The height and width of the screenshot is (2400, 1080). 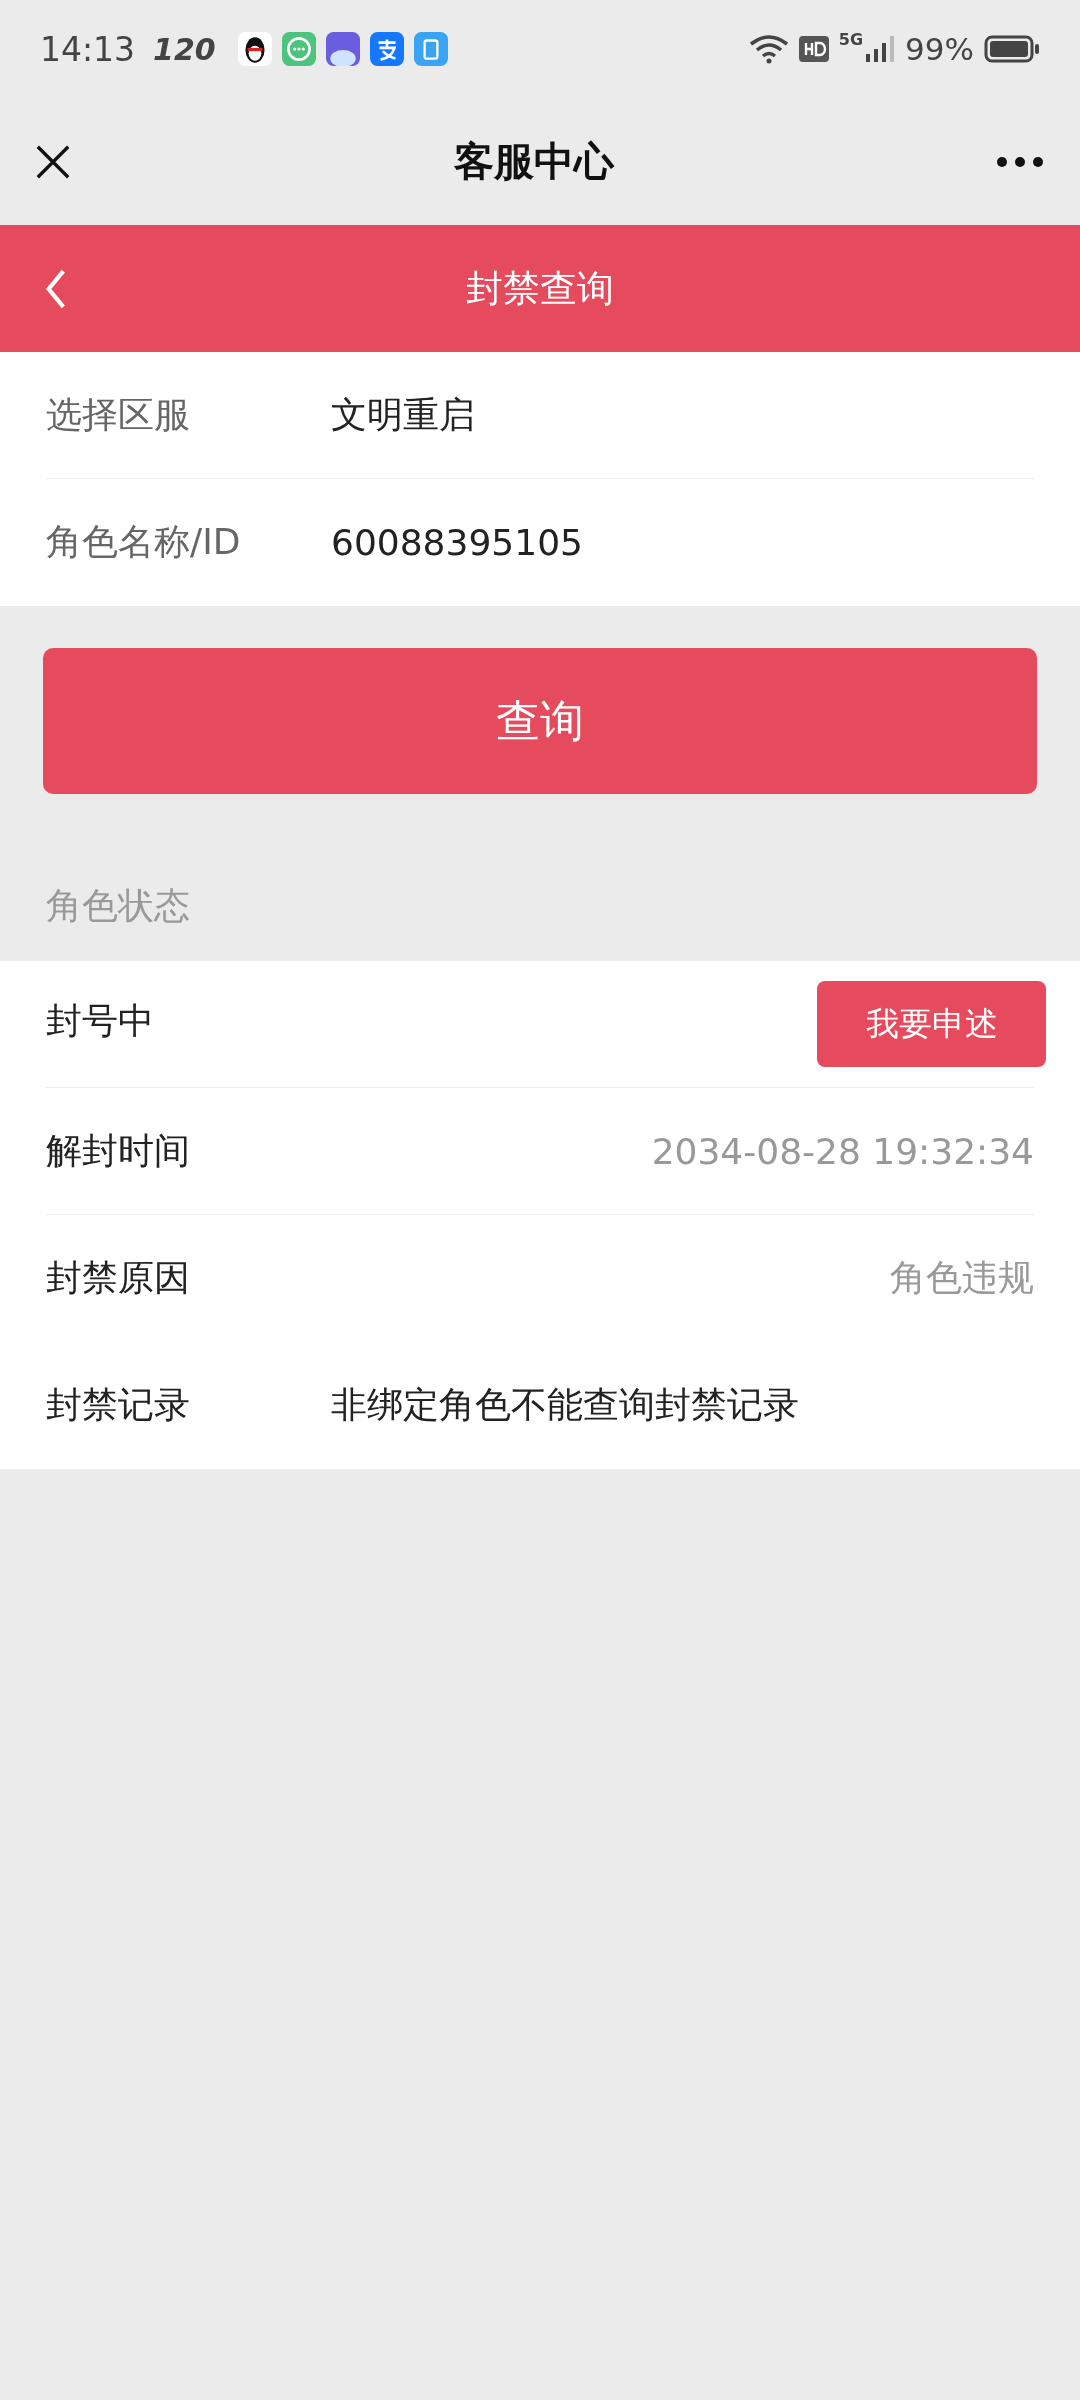 What do you see at coordinates (457, 542) in the screenshot?
I see `field-value: 60088395105` at bounding box center [457, 542].